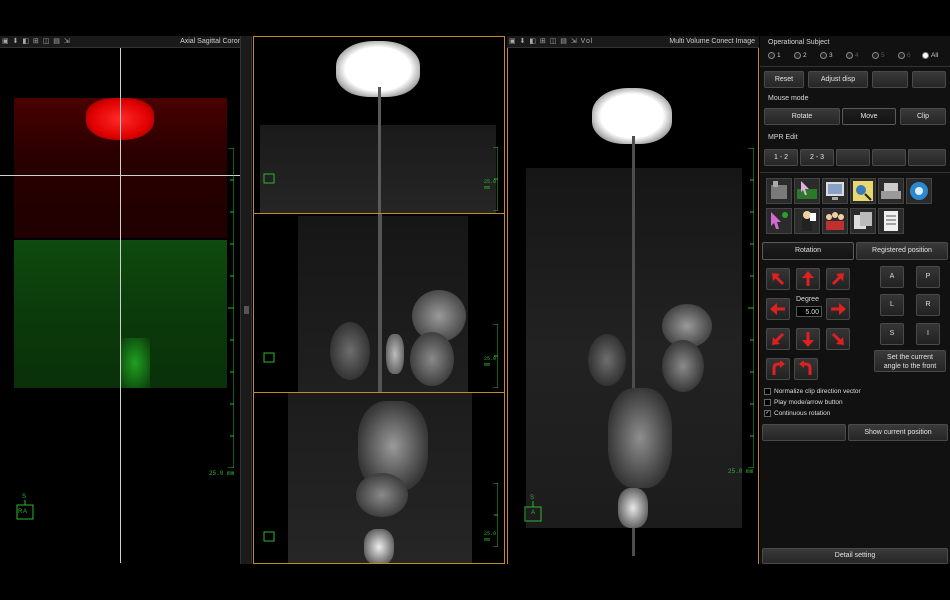 Image resolution: width=950 pixels, height=600 pixels. What do you see at coordinates (930, 55) in the screenshot?
I see `subject-radio-all: All` at bounding box center [930, 55].